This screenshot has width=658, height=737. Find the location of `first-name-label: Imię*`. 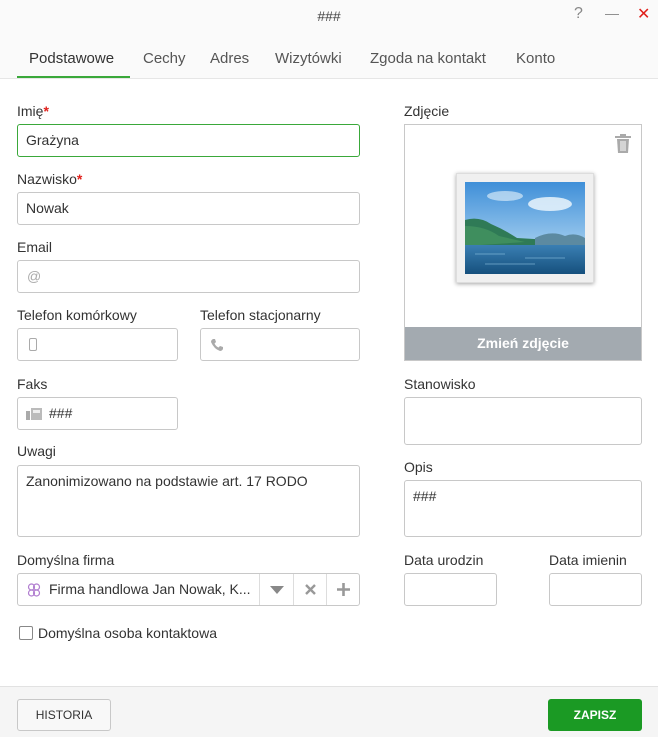

first-name-label: Imię* is located at coordinates (33, 111).